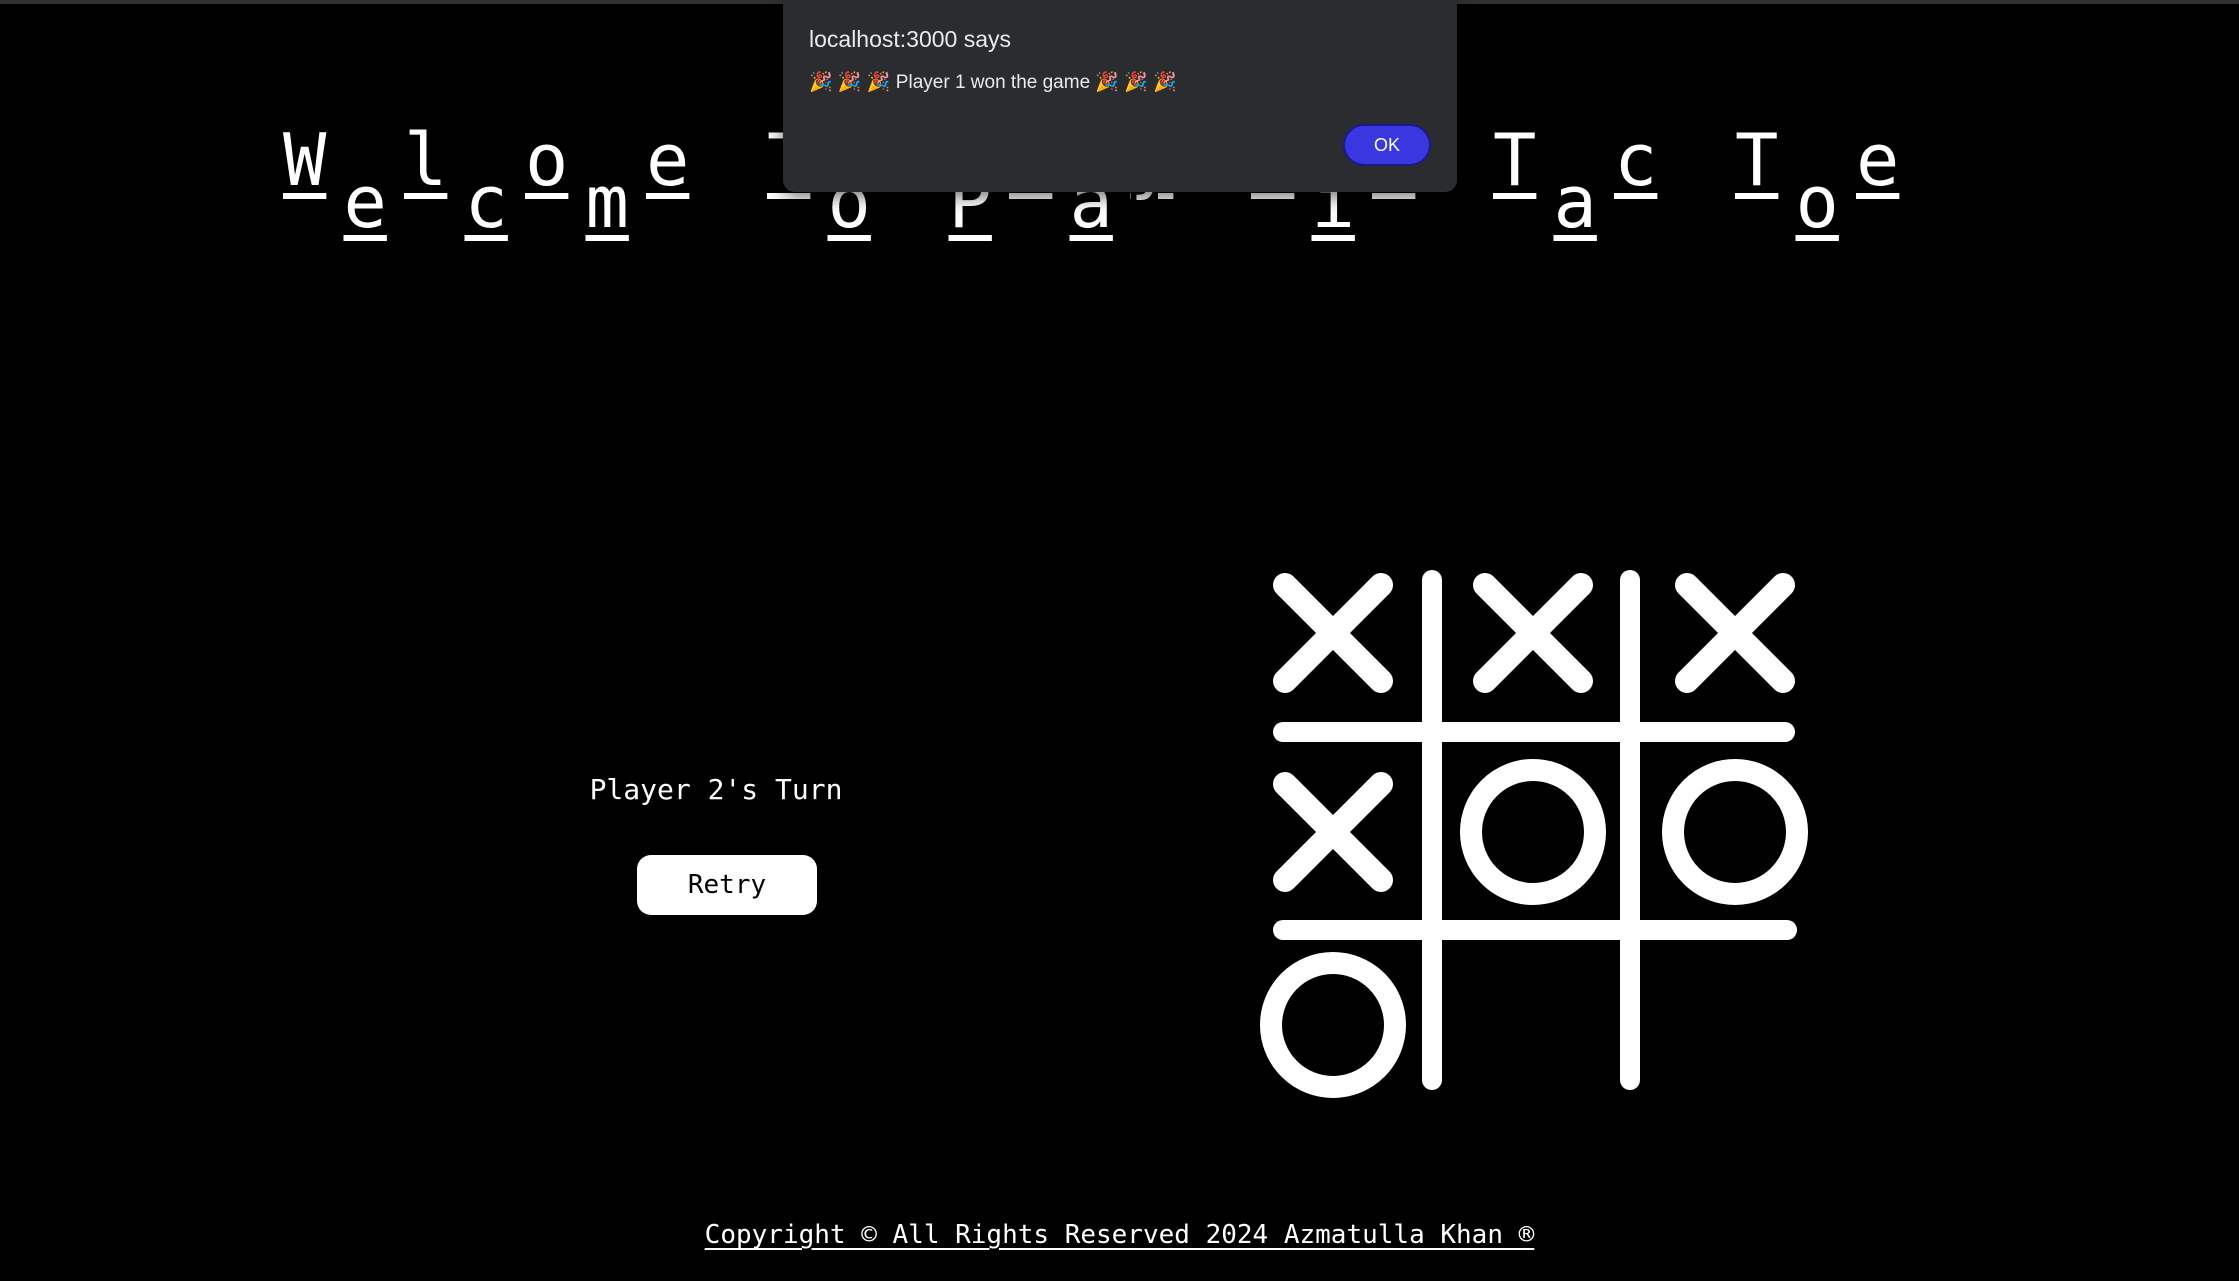 The height and width of the screenshot is (1281, 2239). What do you see at coordinates (426, 160) in the screenshot?
I see `title-letter: l` at bounding box center [426, 160].